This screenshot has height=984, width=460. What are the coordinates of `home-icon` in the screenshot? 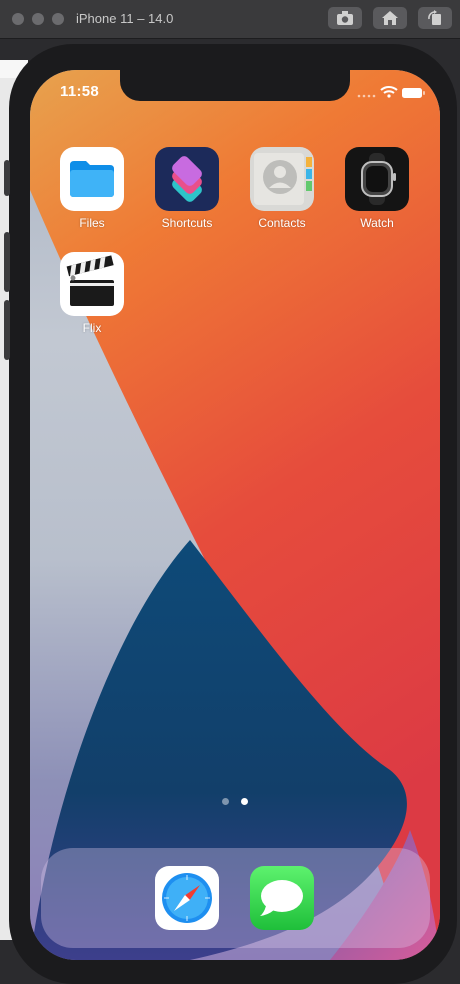 It's located at (390, 18).